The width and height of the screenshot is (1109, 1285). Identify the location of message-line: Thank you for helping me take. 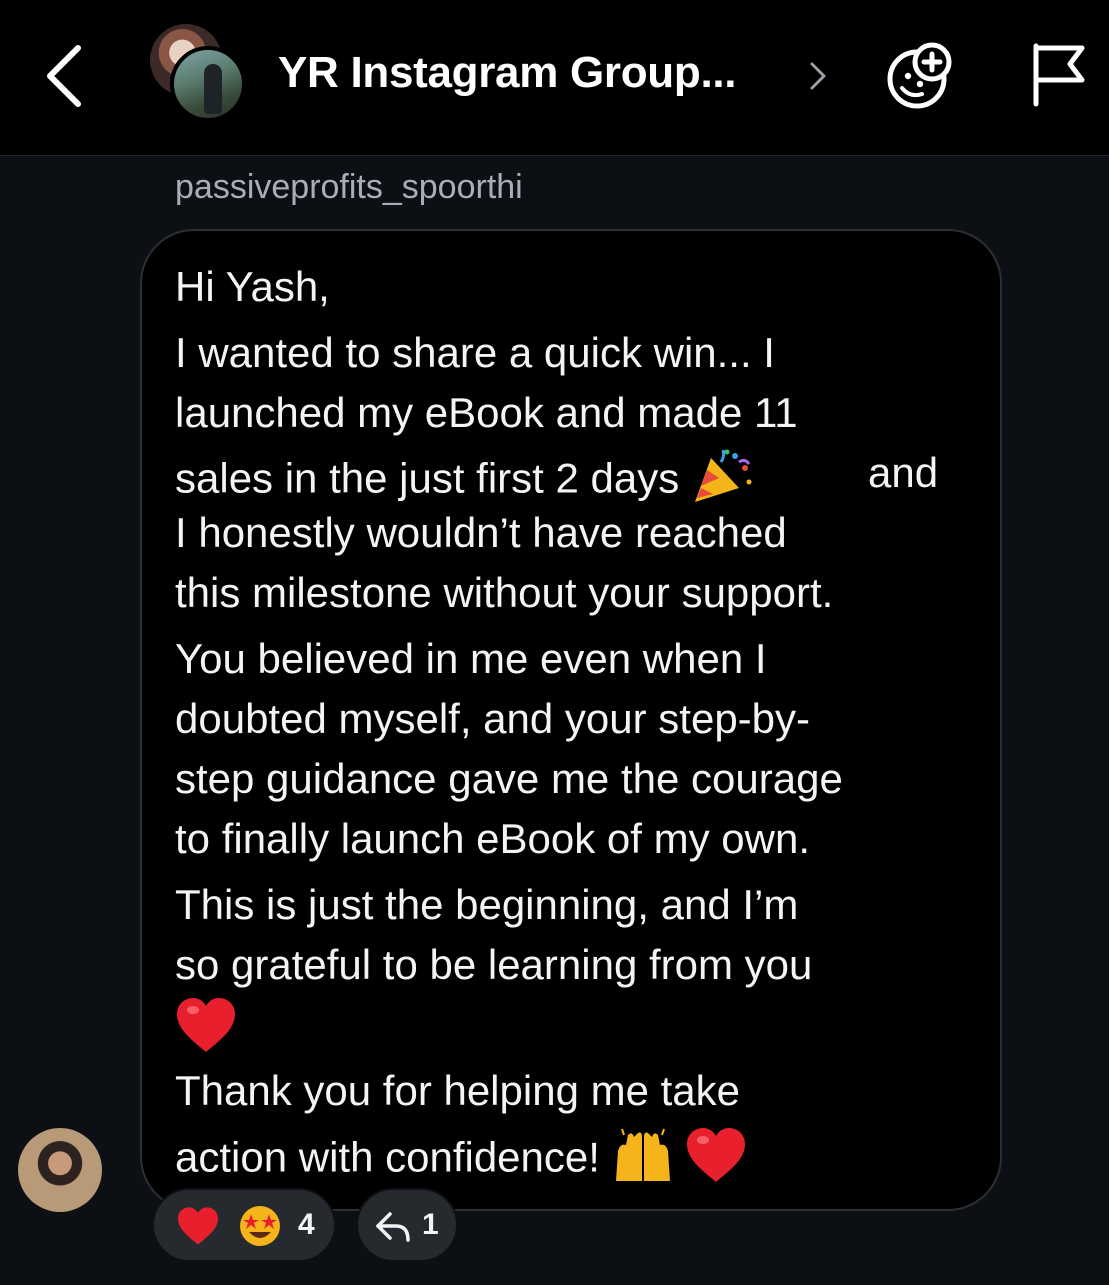
(457, 1090).